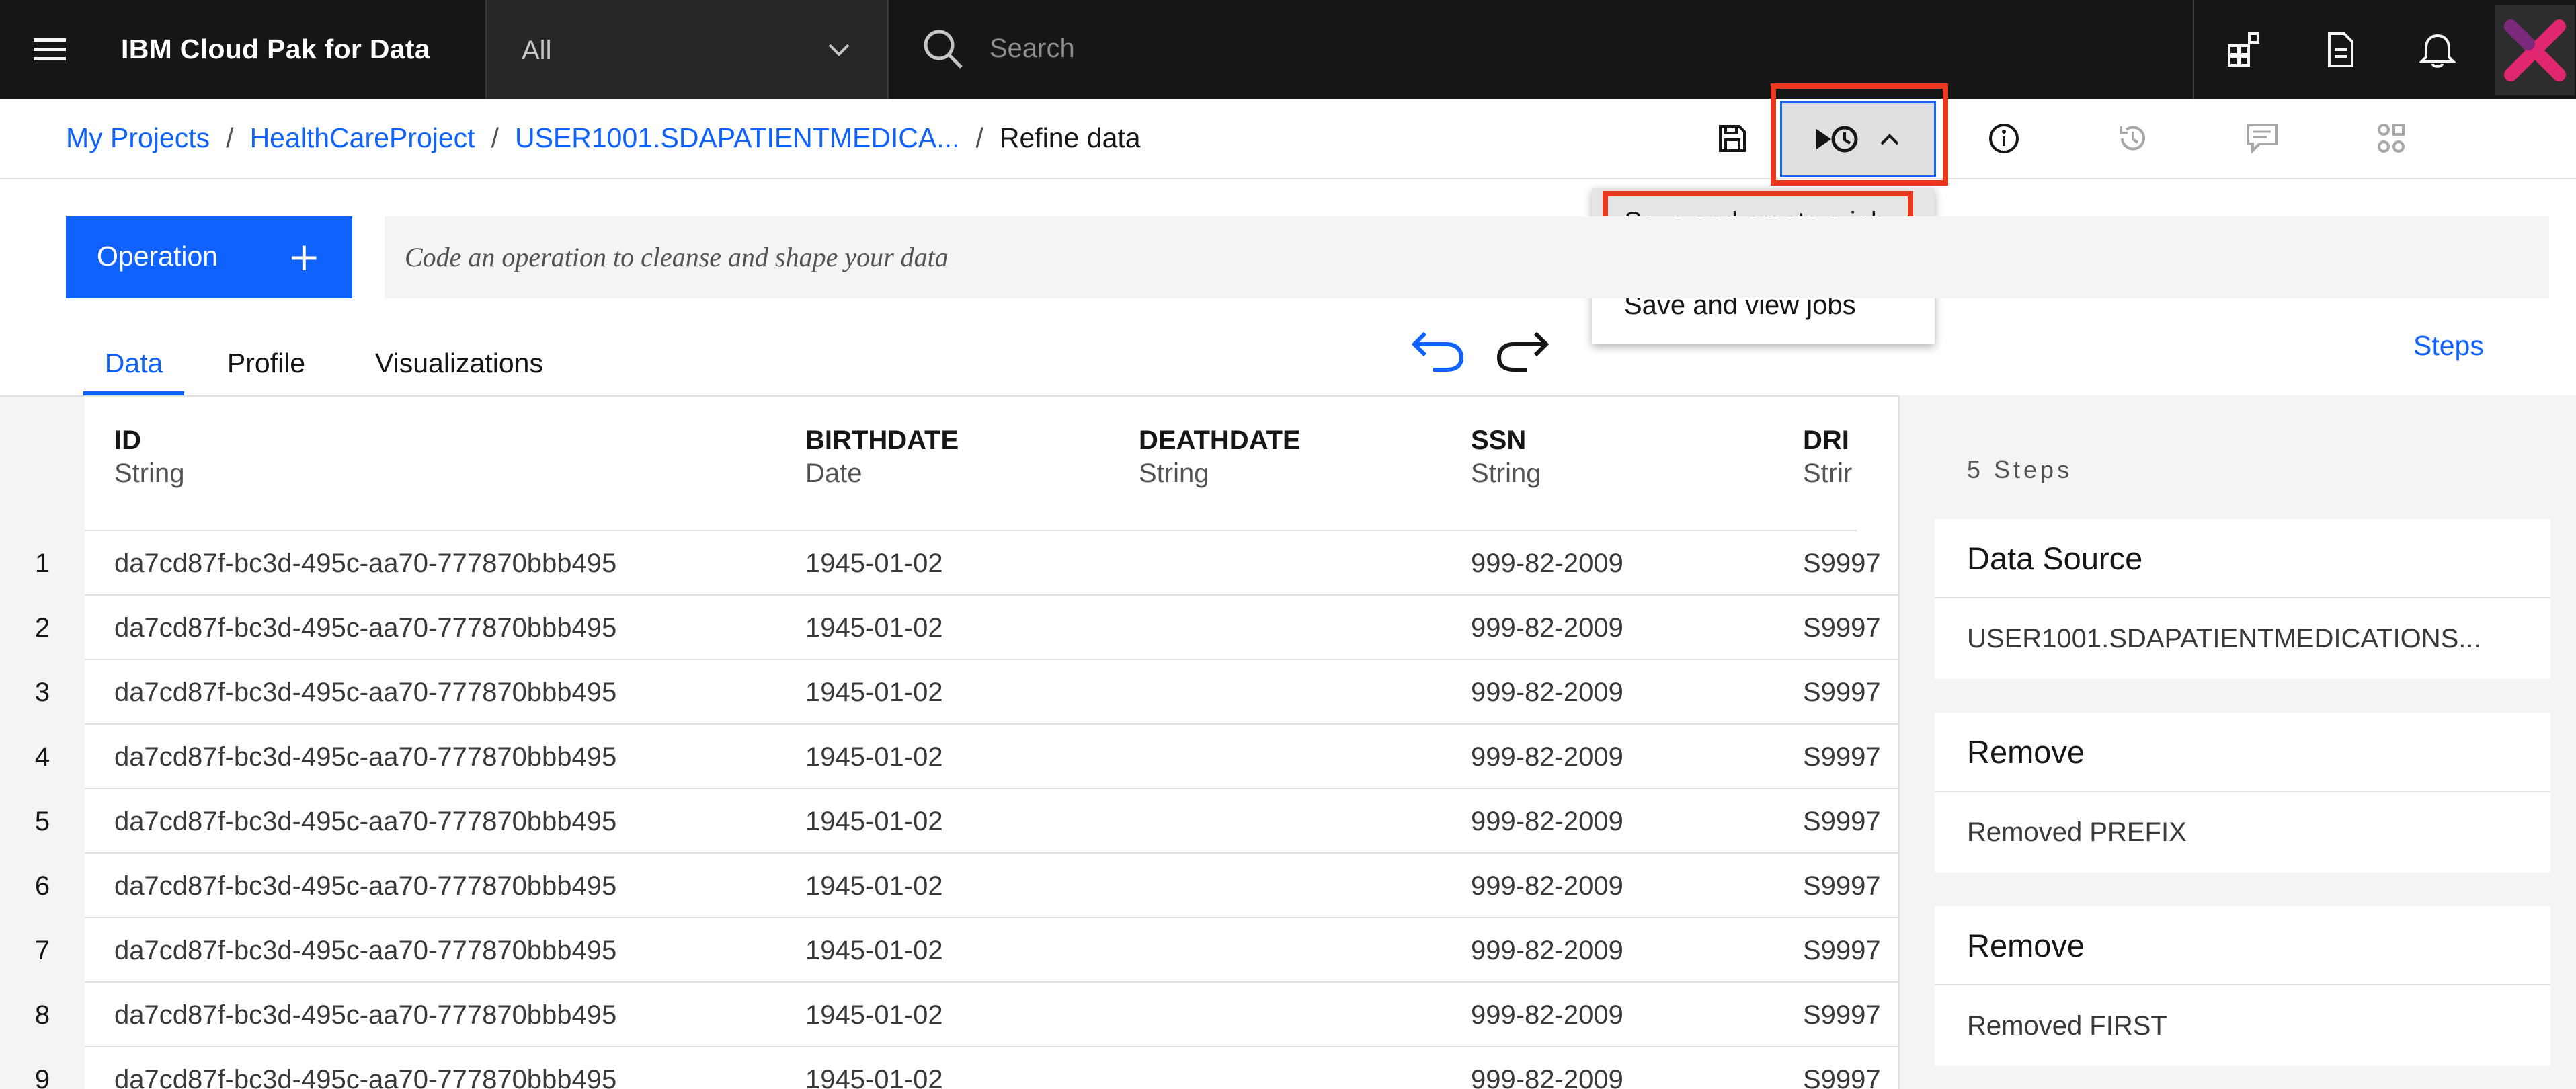 Image resolution: width=2576 pixels, height=1089 pixels. What do you see at coordinates (2242, 986) in the screenshot?
I see `step-card-remove-first: Remove Removed FIRST` at bounding box center [2242, 986].